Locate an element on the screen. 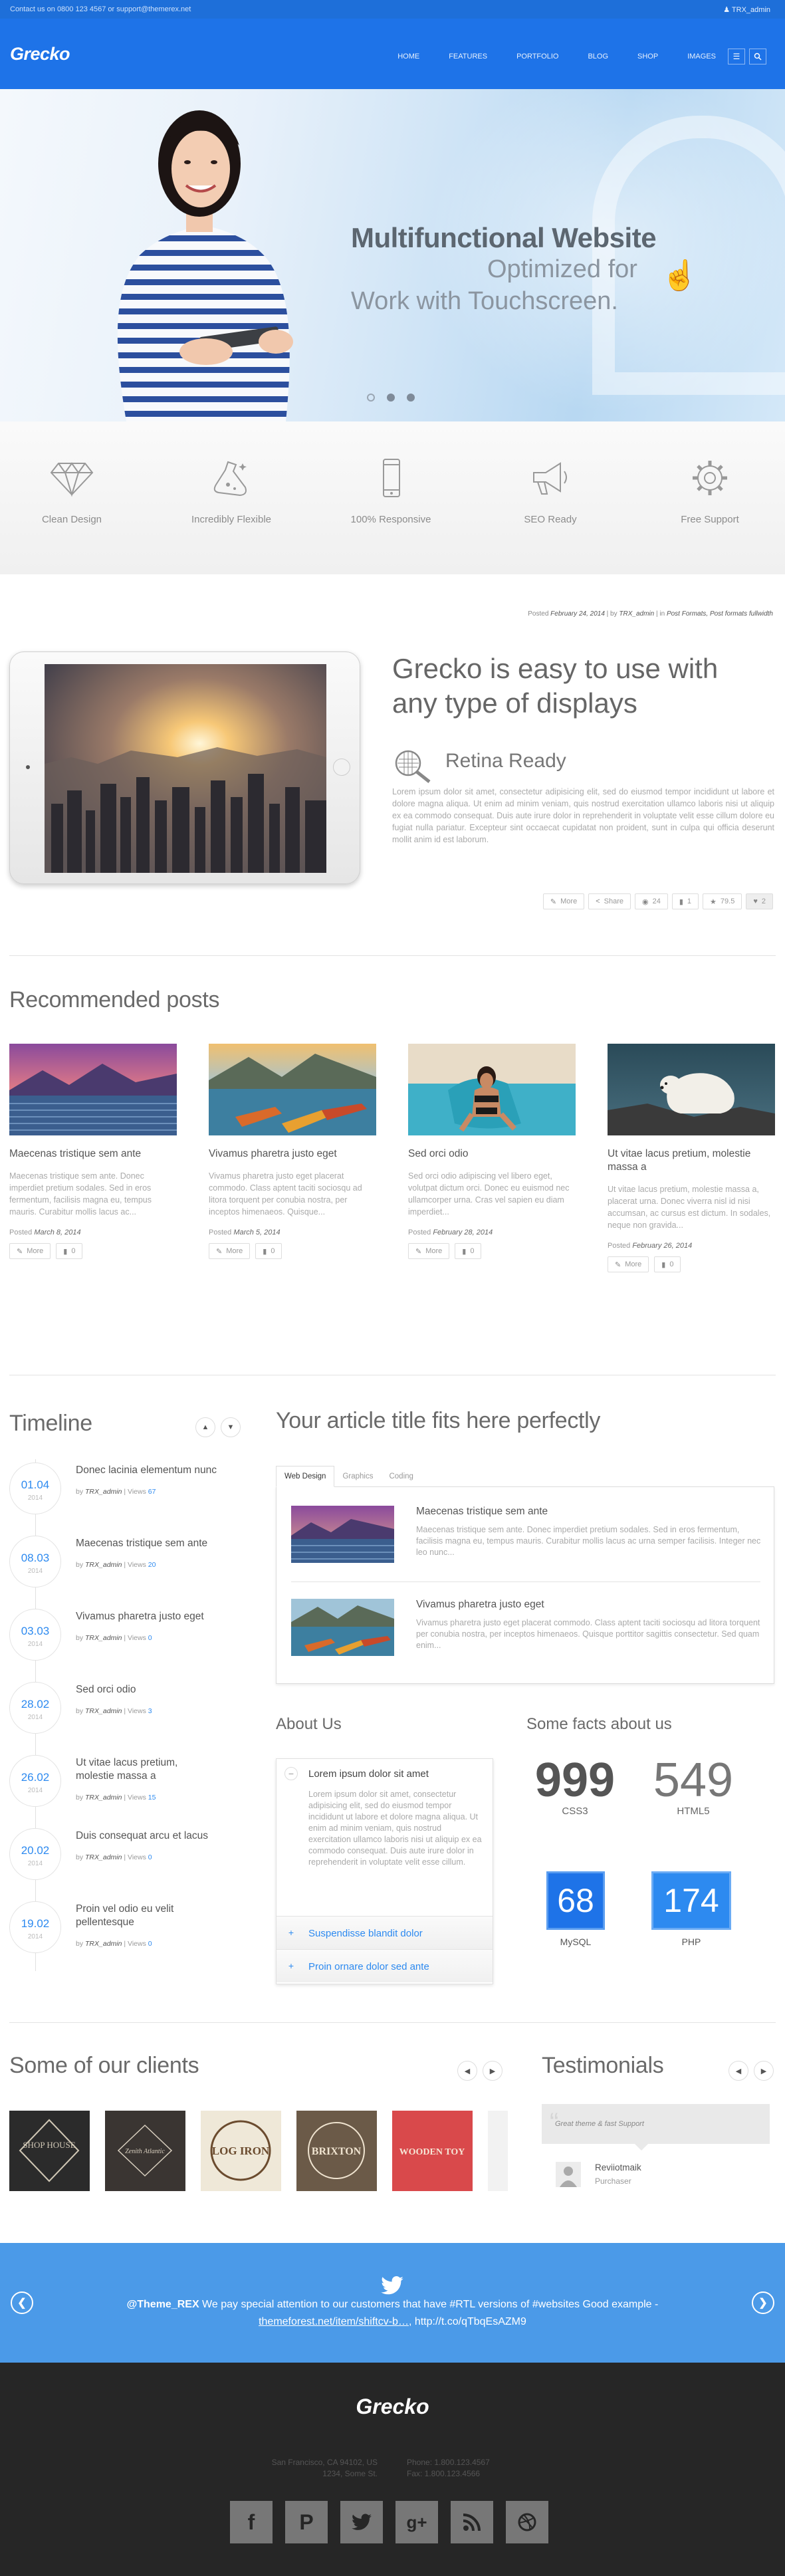 The width and height of the screenshot is (785, 2576). hero-woman-image is located at coordinates (205, 265).